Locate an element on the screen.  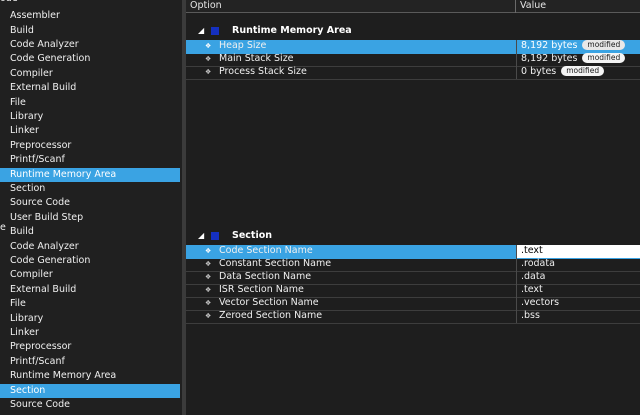
property-row-process-stack-size: ❖ Process Stack Size 0 bytes modified is located at coordinates (413, 73).